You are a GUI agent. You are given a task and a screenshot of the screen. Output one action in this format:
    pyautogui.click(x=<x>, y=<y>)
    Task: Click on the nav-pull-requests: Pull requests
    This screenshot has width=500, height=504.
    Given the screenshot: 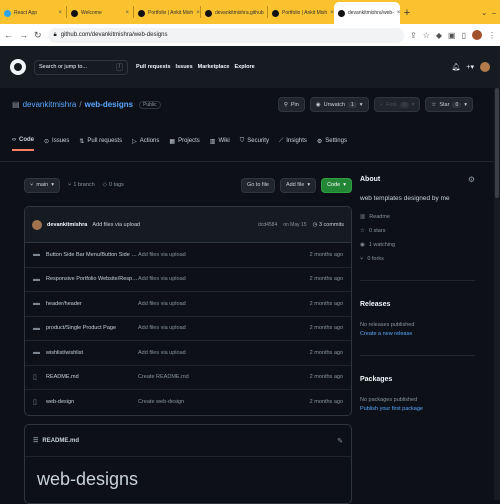 What is the action you would take?
    pyautogui.click(x=153, y=67)
    